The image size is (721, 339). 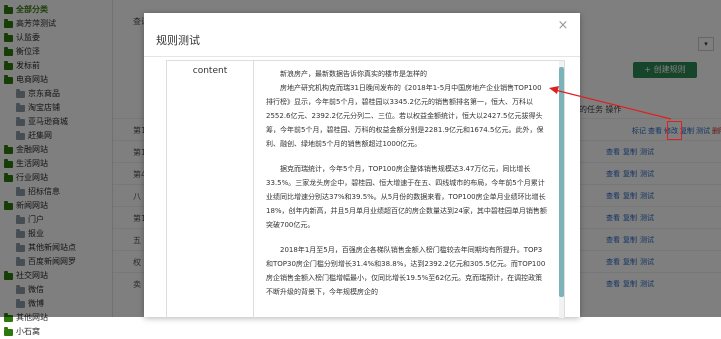 What do you see at coordinates (210, 71) in the screenshot?
I see `field-name: content` at bounding box center [210, 71].